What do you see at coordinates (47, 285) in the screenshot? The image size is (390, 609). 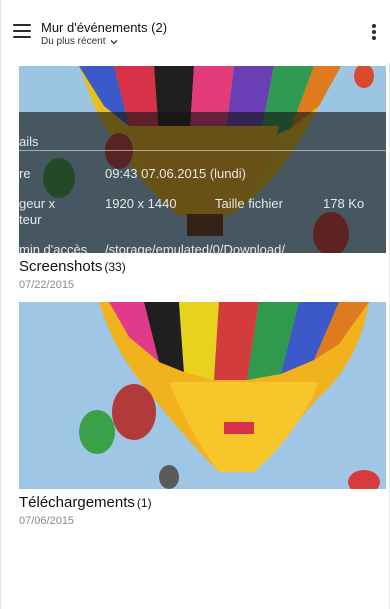 I see `album-date: 07/22/2015` at bounding box center [47, 285].